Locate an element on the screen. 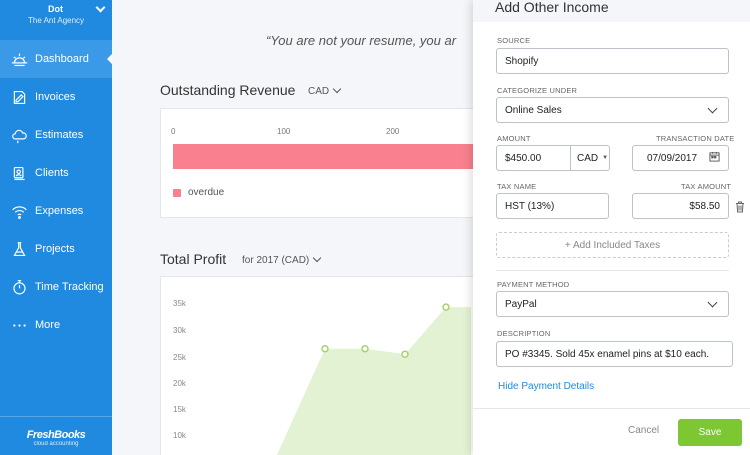 The width and height of the screenshot is (750, 455). panel-title: Add Other Income is located at coordinates (611, 11).